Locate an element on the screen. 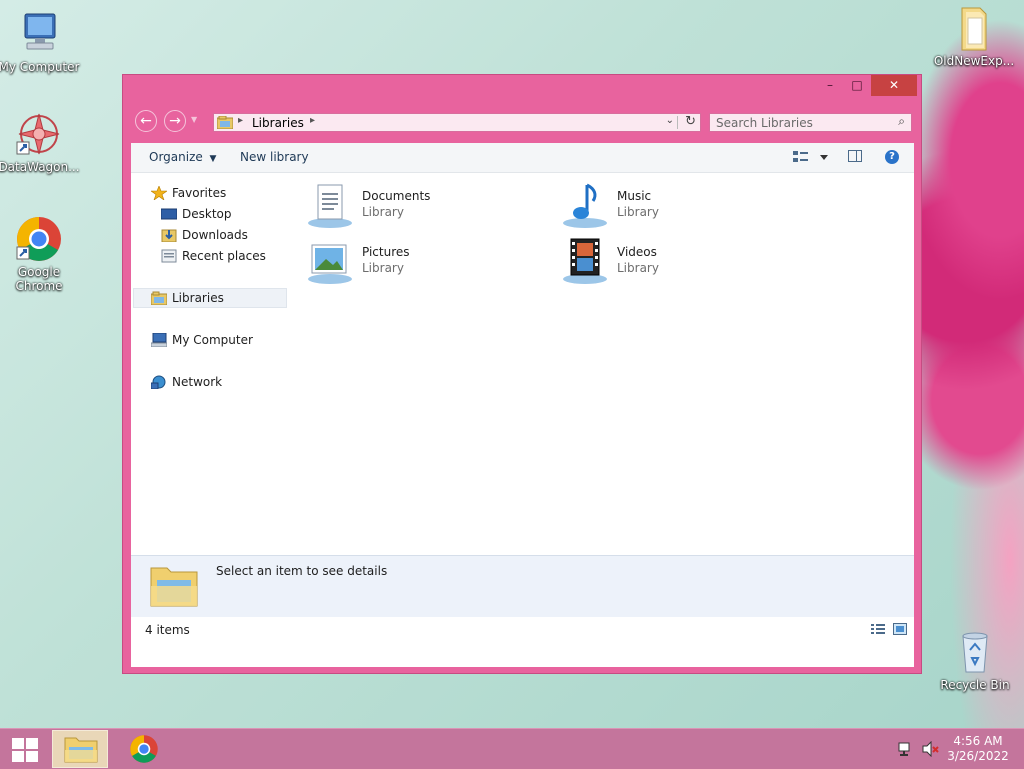 Image resolution: width=1024 pixels, height=769 pixels. nav-downloads-label: Downloads is located at coordinates (215, 235).